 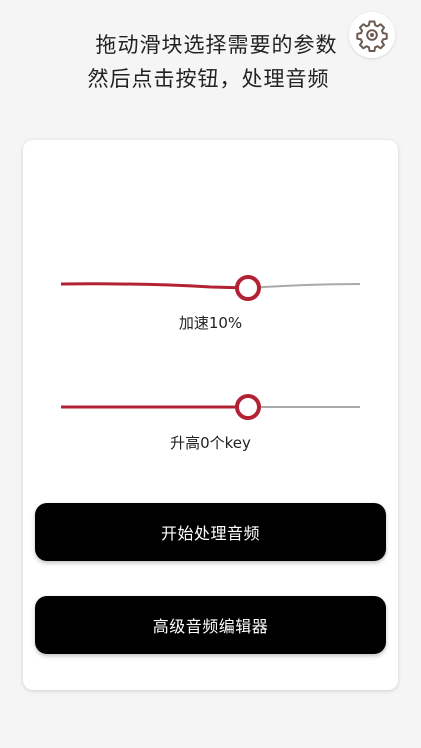 I want to click on gear-icon, so click(x=372, y=36).